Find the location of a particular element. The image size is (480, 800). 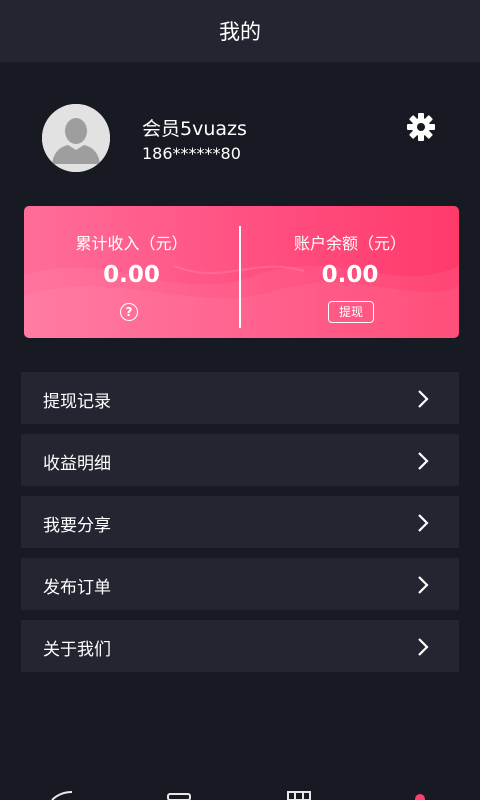

gear-icon is located at coordinates (421, 127).